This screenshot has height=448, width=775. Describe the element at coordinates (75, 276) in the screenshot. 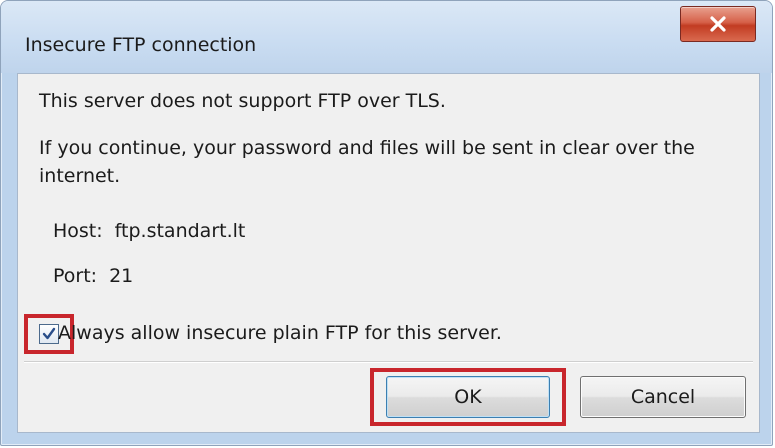

I see `port-label: Port:` at that location.